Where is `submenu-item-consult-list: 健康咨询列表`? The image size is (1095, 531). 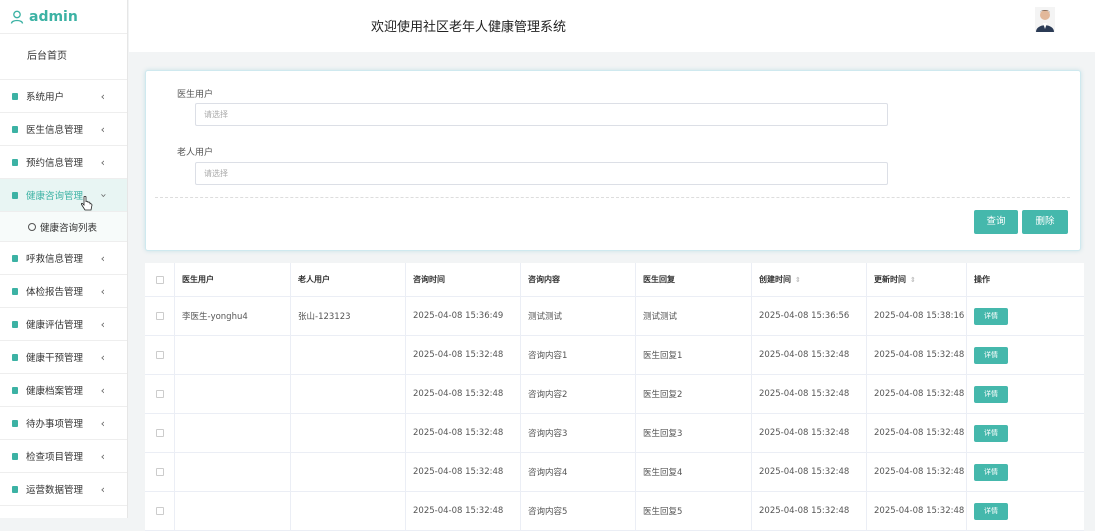 submenu-item-consult-list: 健康咨询列表 is located at coordinates (63, 227).